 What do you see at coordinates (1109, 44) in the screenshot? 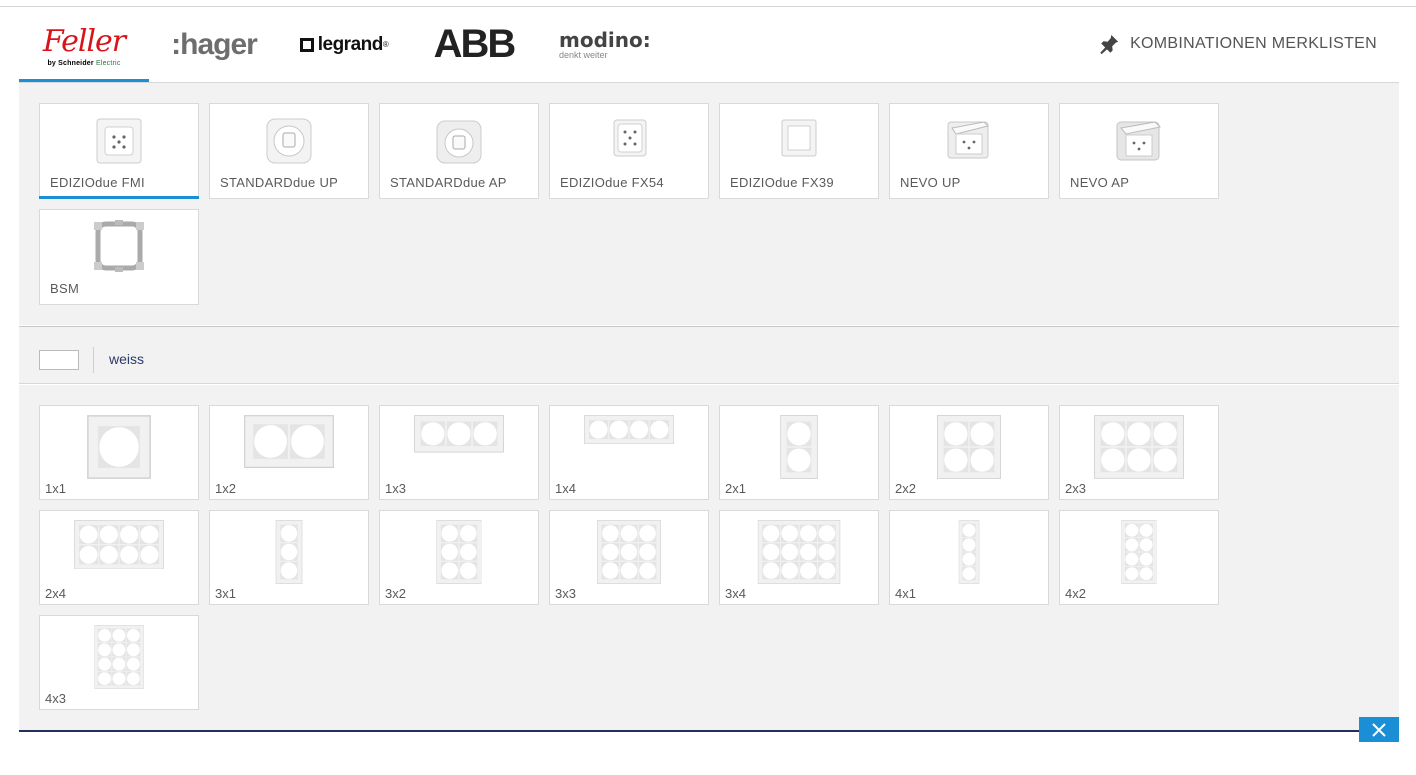
I see `pin-icon` at bounding box center [1109, 44].